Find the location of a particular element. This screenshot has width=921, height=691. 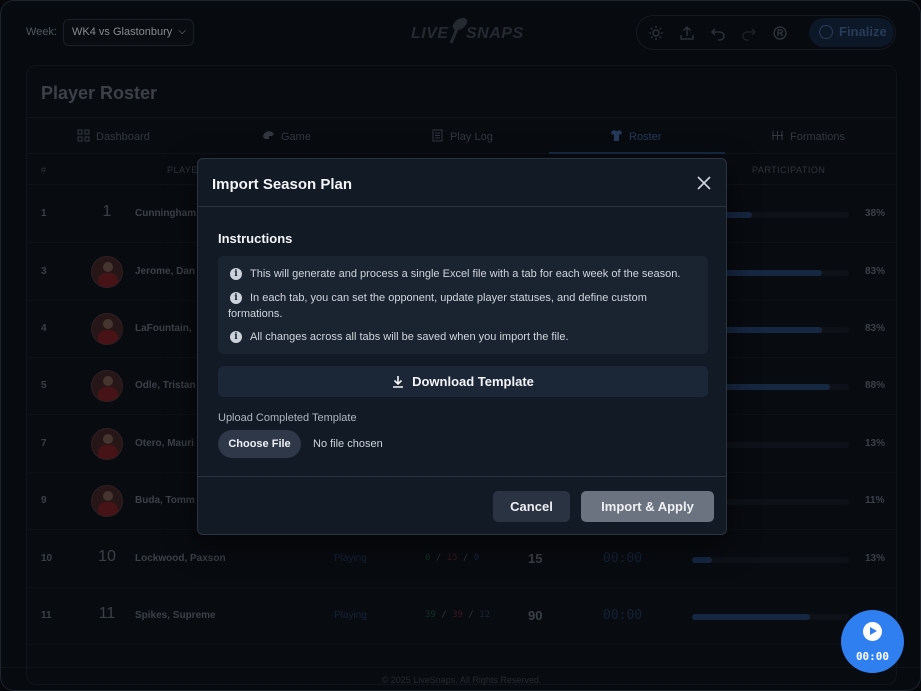

import-apply-button: Import & Apply is located at coordinates (647, 506).